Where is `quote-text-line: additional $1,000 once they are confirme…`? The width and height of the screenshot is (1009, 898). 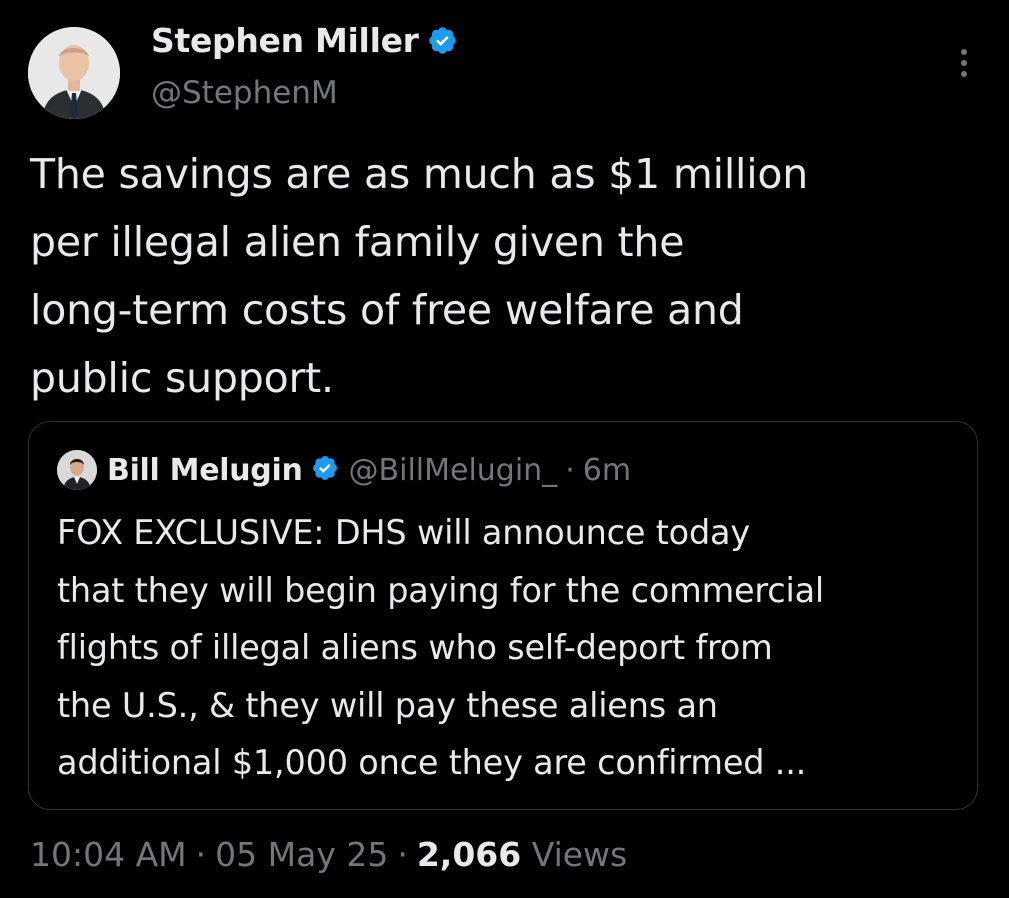 quote-text-line: additional $1,000 once they are confirme… is located at coordinates (432, 762).